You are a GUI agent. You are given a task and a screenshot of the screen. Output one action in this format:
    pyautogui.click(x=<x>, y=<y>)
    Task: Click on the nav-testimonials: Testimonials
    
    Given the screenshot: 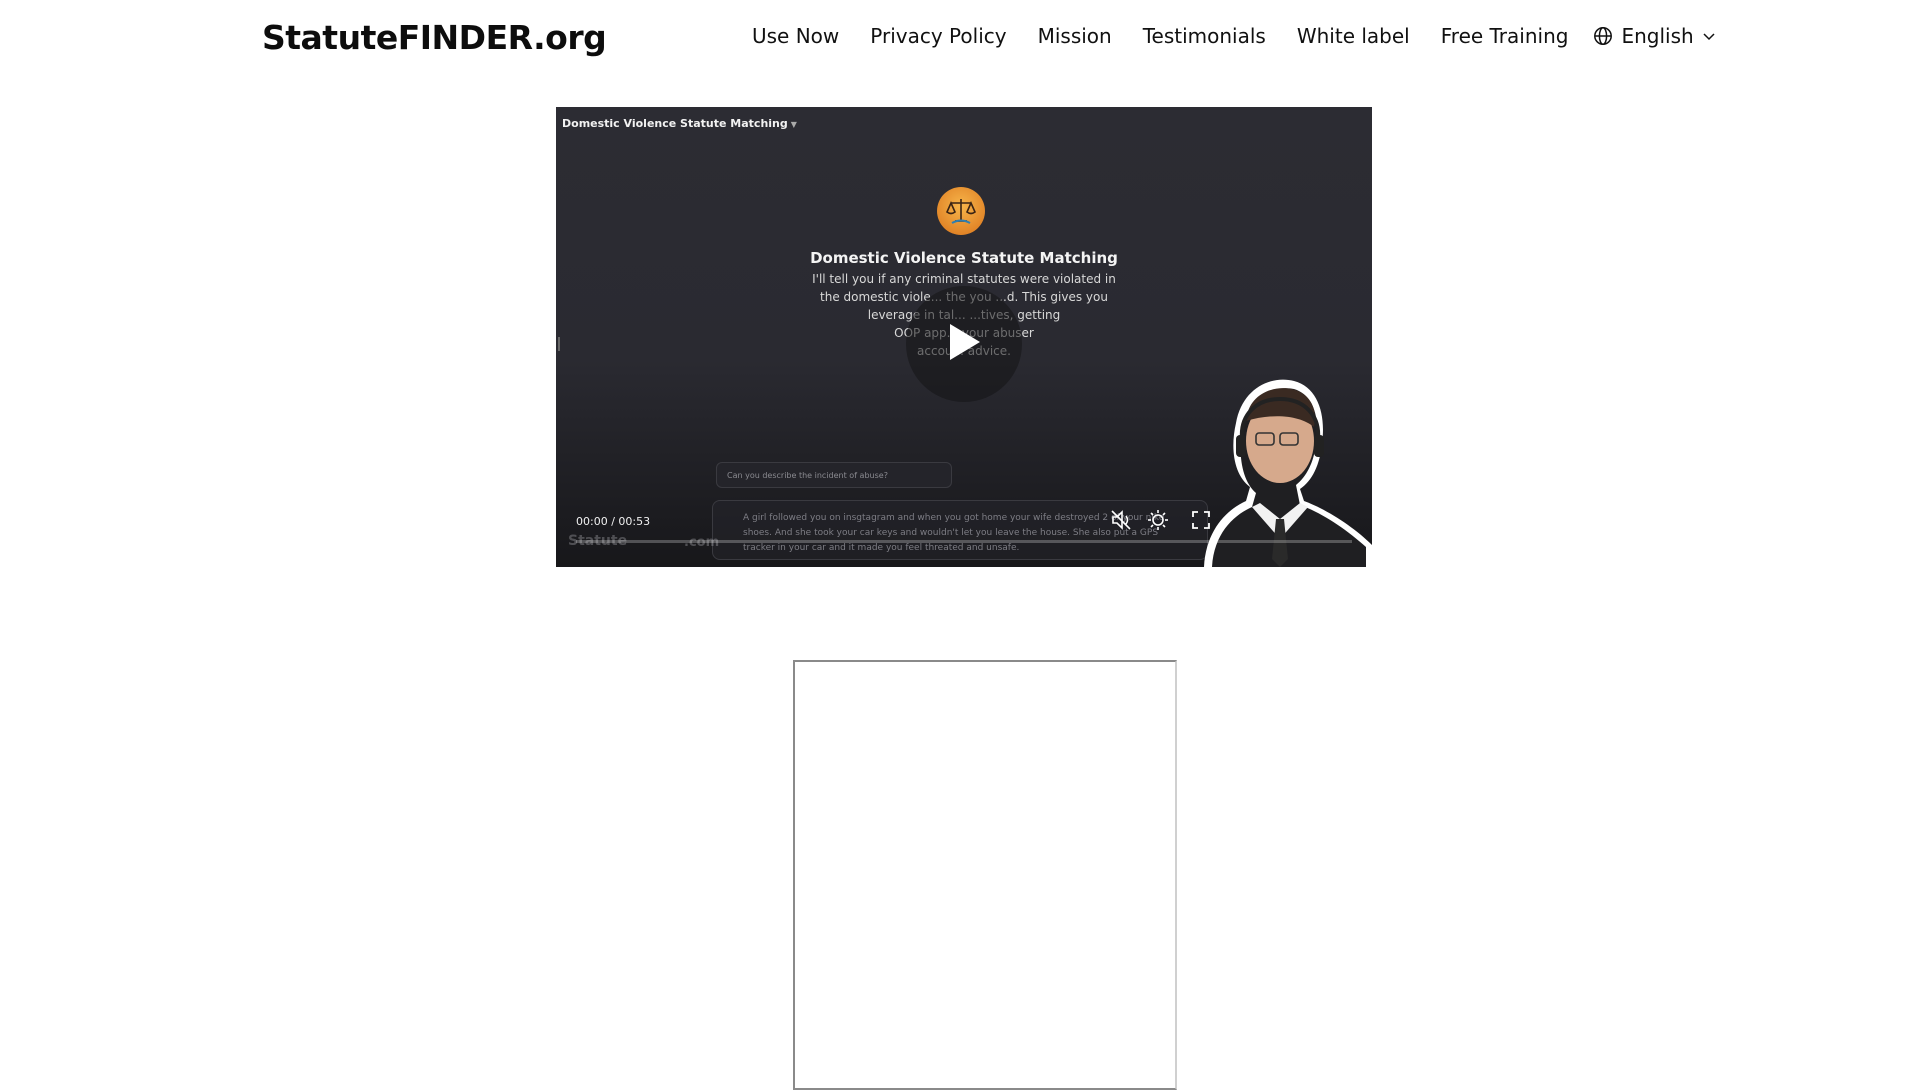 What is the action you would take?
    pyautogui.click(x=1204, y=36)
    